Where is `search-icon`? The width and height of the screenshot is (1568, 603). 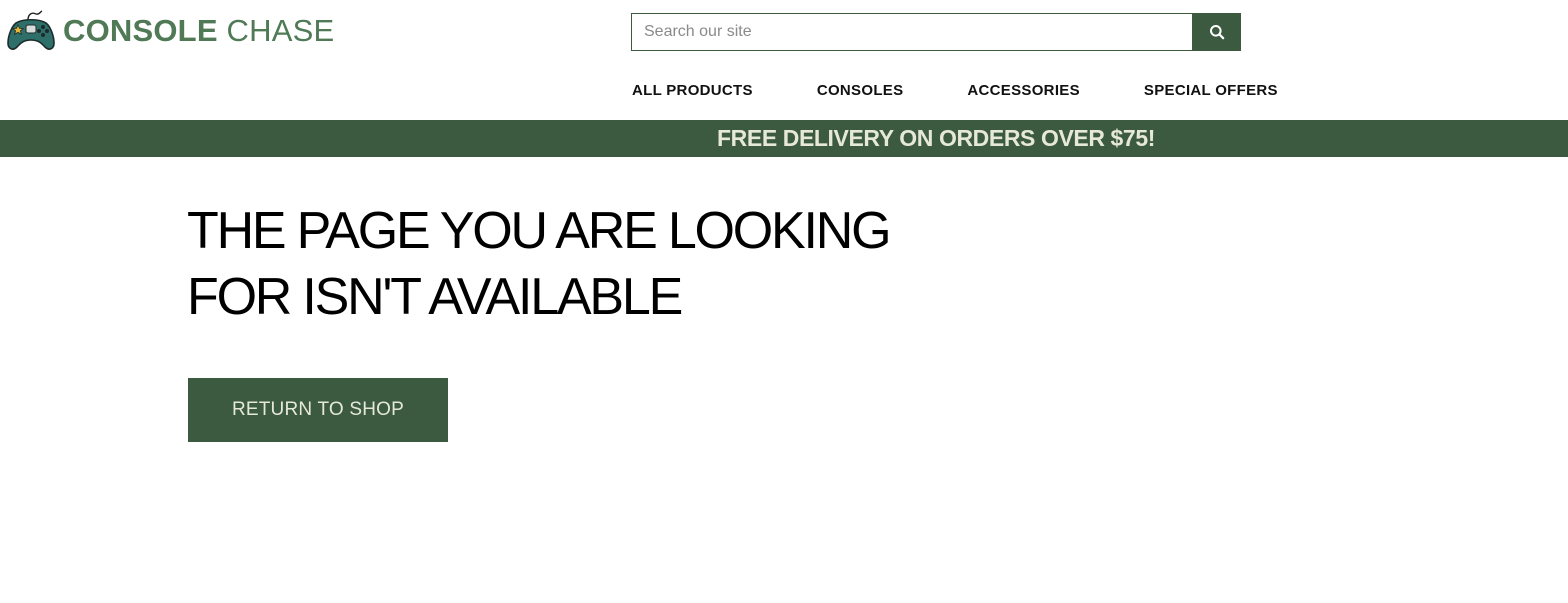 search-icon is located at coordinates (1216, 32).